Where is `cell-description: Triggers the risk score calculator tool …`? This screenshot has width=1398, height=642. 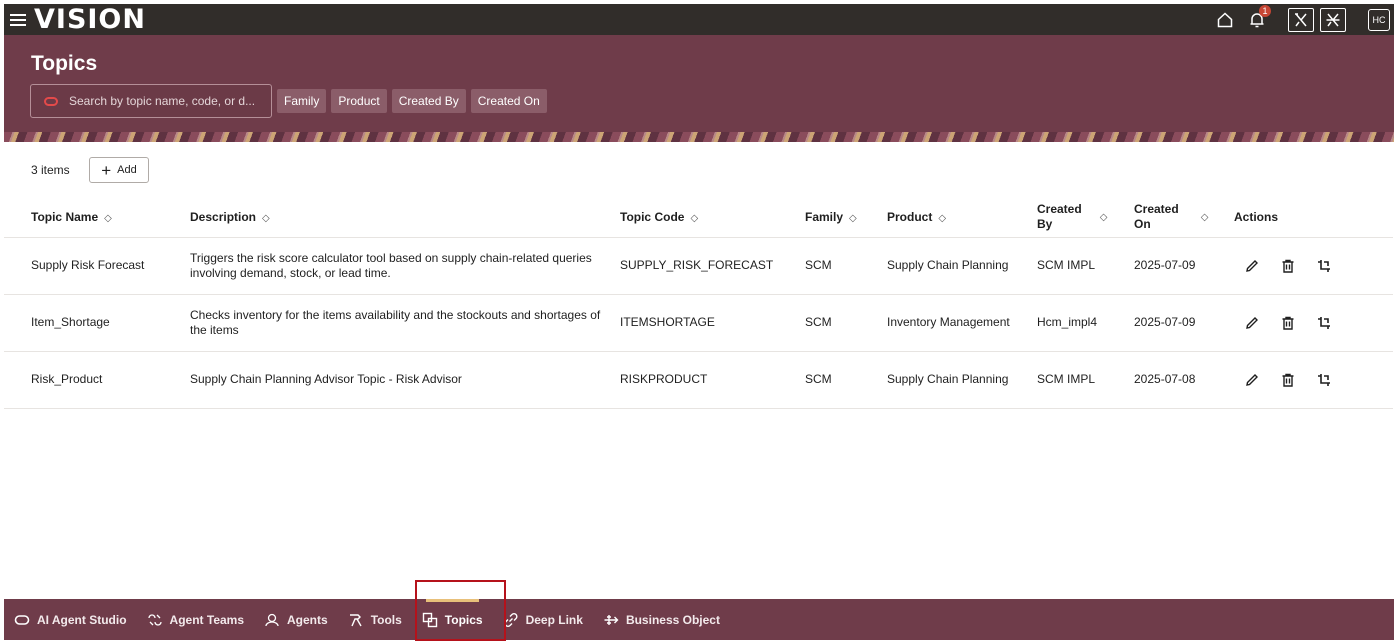 cell-description: Triggers the risk score calculator tool … is located at coordinates (405, 265).